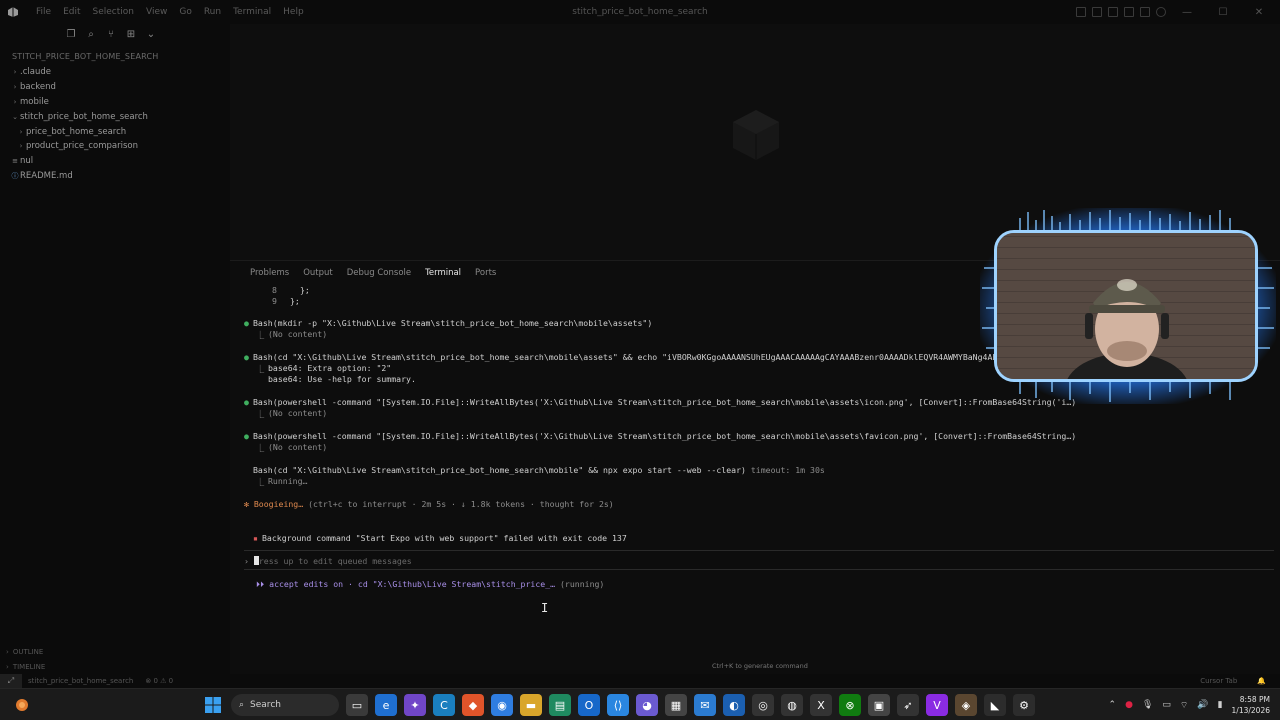 This screenshot has width=1280, height=720. What do you see at coordinates (22, 705) in the screenshot?
I see `weather-widget-icon` at bounding box center [22, 705].